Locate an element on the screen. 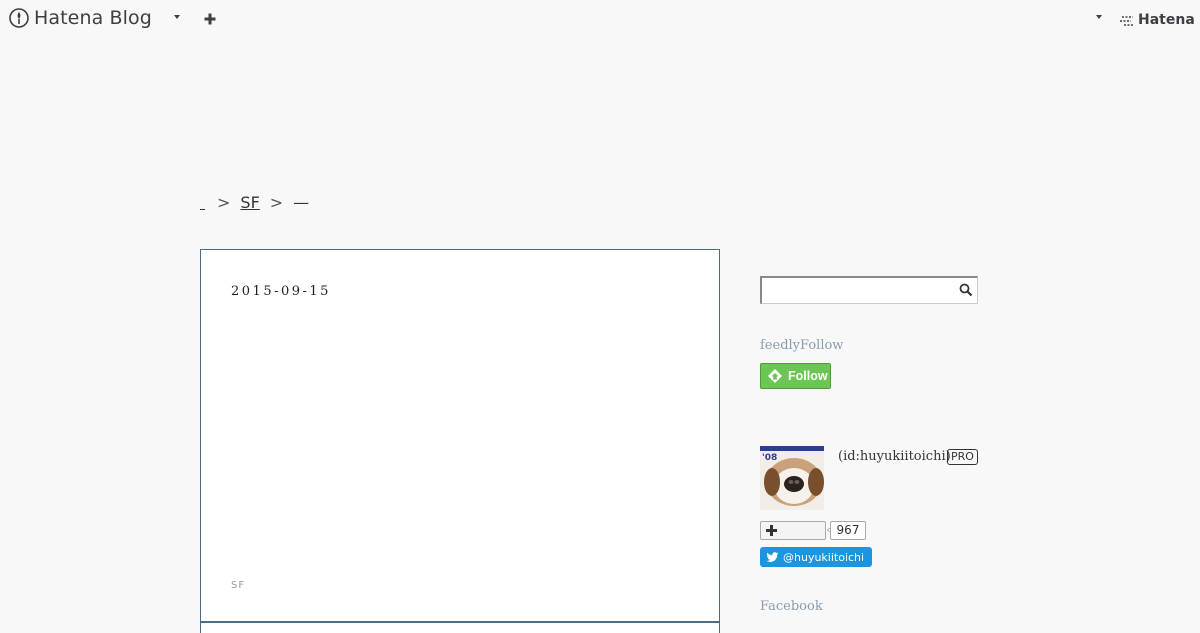 This screenshot has height=633, width=1200. feedly-follow-label: Follow is located at coordinates (808, 376).